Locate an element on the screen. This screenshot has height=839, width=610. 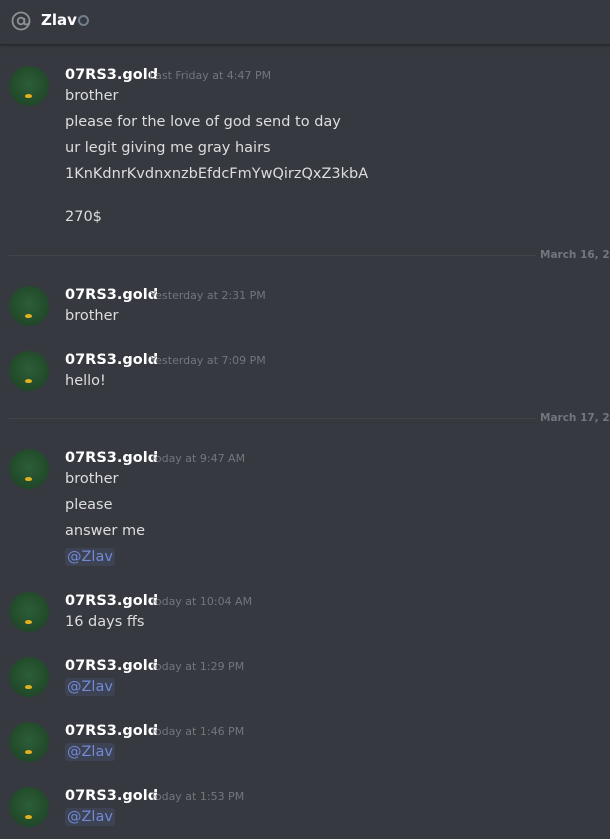
header-title: Zlav is located at coordinates (59, 20).